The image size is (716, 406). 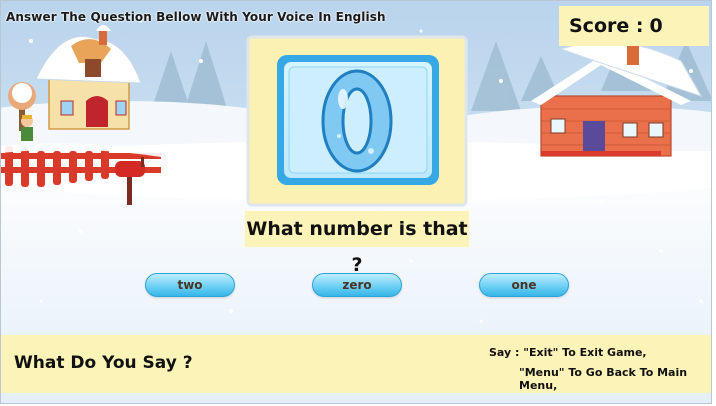 What do you see at coordinates (190, 285) in the screenshot?
I see `answer-button-two: two` at bounding box center [190, 285].